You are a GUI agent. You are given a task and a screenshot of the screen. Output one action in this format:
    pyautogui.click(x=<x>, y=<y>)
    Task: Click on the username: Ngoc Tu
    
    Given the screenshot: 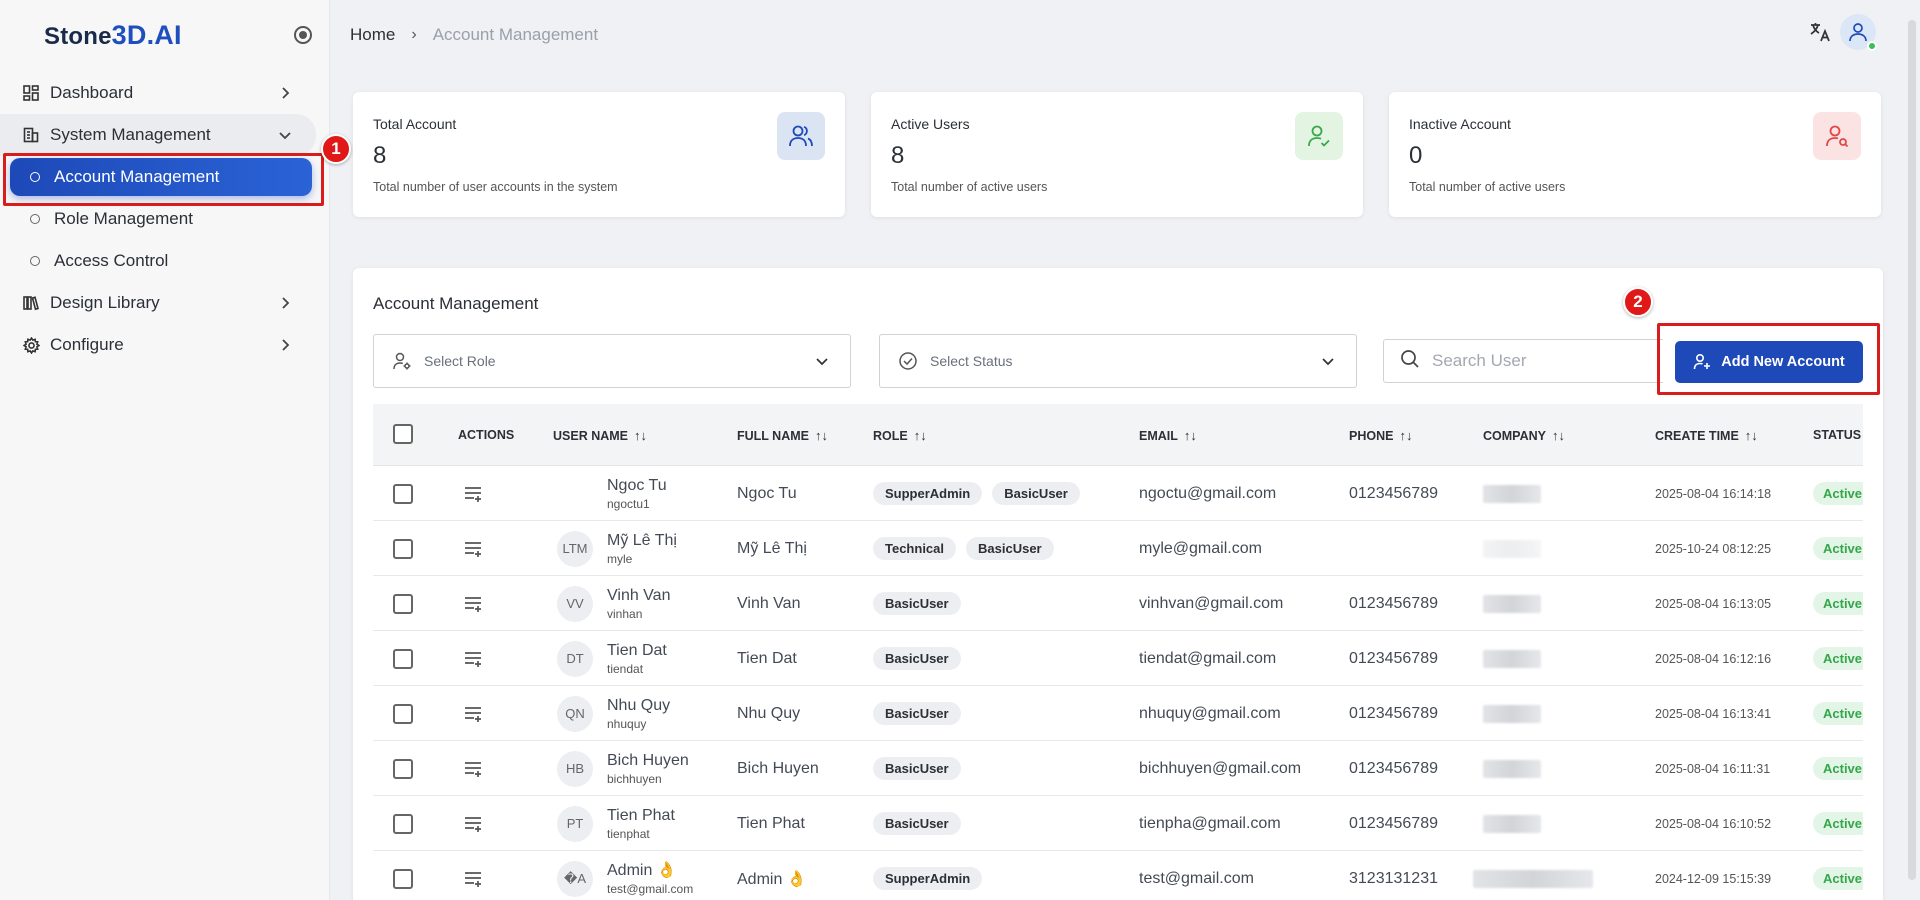 What is the action you would take?
    pyautogui.click(x=637, y=485)
    